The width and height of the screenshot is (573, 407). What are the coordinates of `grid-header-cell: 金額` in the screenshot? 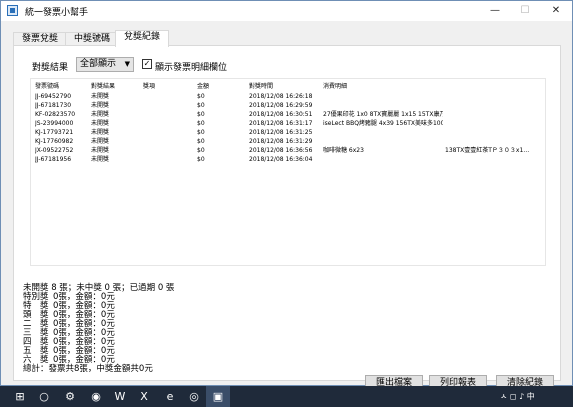 It's located at (221, 86).